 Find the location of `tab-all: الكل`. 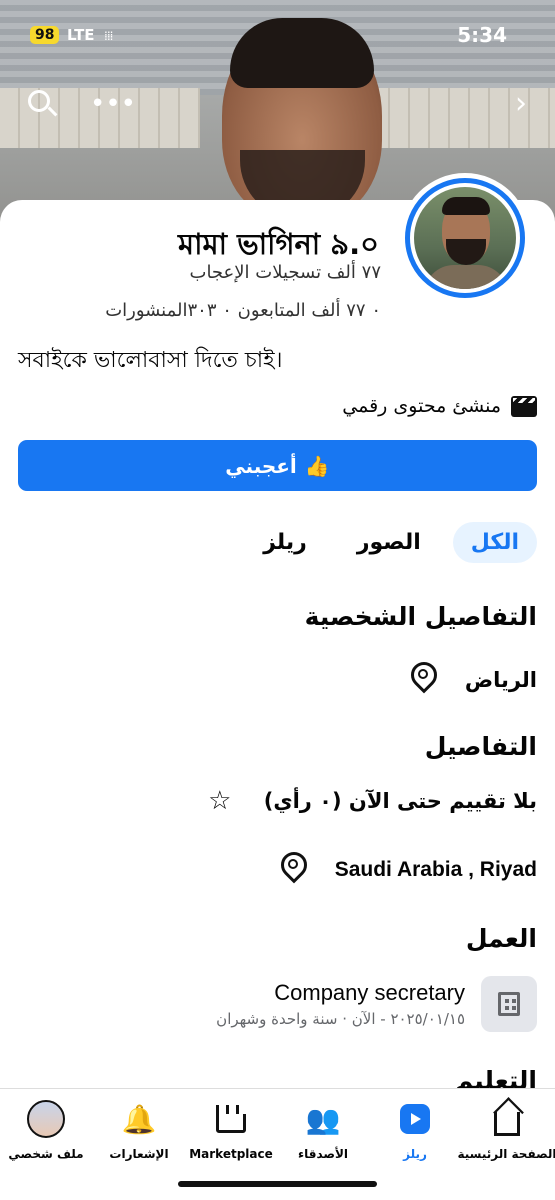

tab-all: الكل is located at coordinates (494, 542).